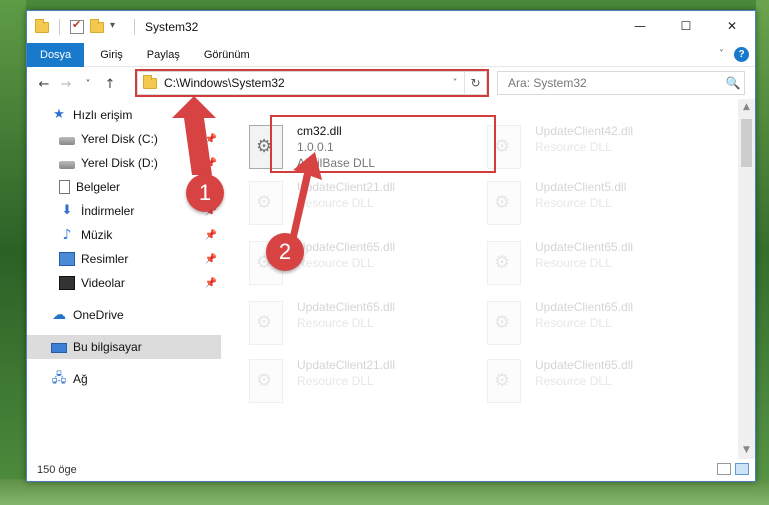  What do you see at coordinates (732, 26) in the screenshot?
I see `close-button: ✕` at bounding box center [732, 26].